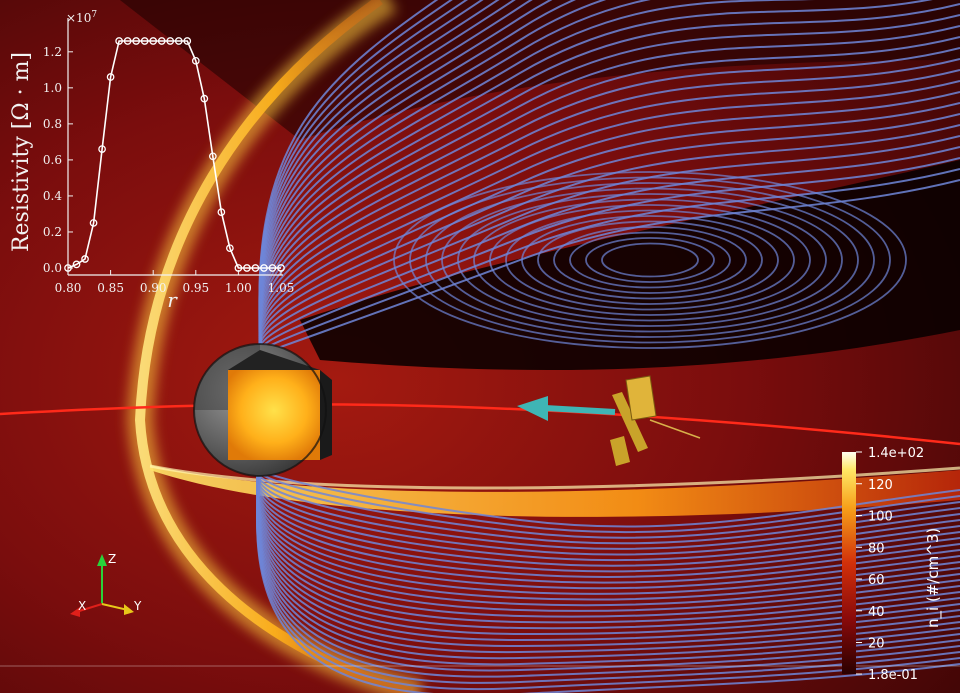 This screenshot has height=693, width=960. I want to click on inset-x-tick-label: 1.00, so click(238, 288).